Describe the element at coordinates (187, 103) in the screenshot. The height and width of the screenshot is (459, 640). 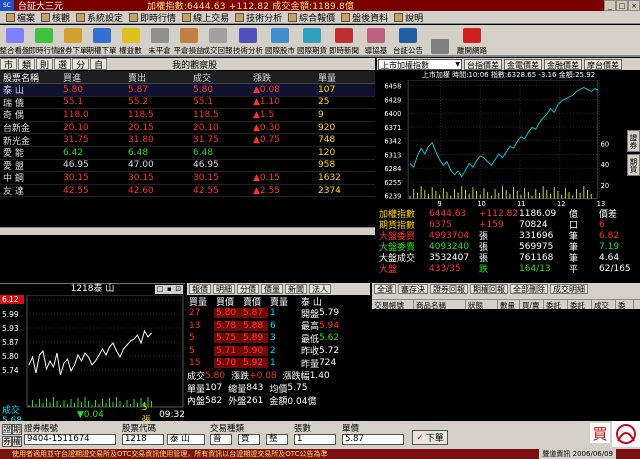
I see `watch-row: 瑞 儀 55.1 55.2 55.1 ▲1.10 25` at that location.